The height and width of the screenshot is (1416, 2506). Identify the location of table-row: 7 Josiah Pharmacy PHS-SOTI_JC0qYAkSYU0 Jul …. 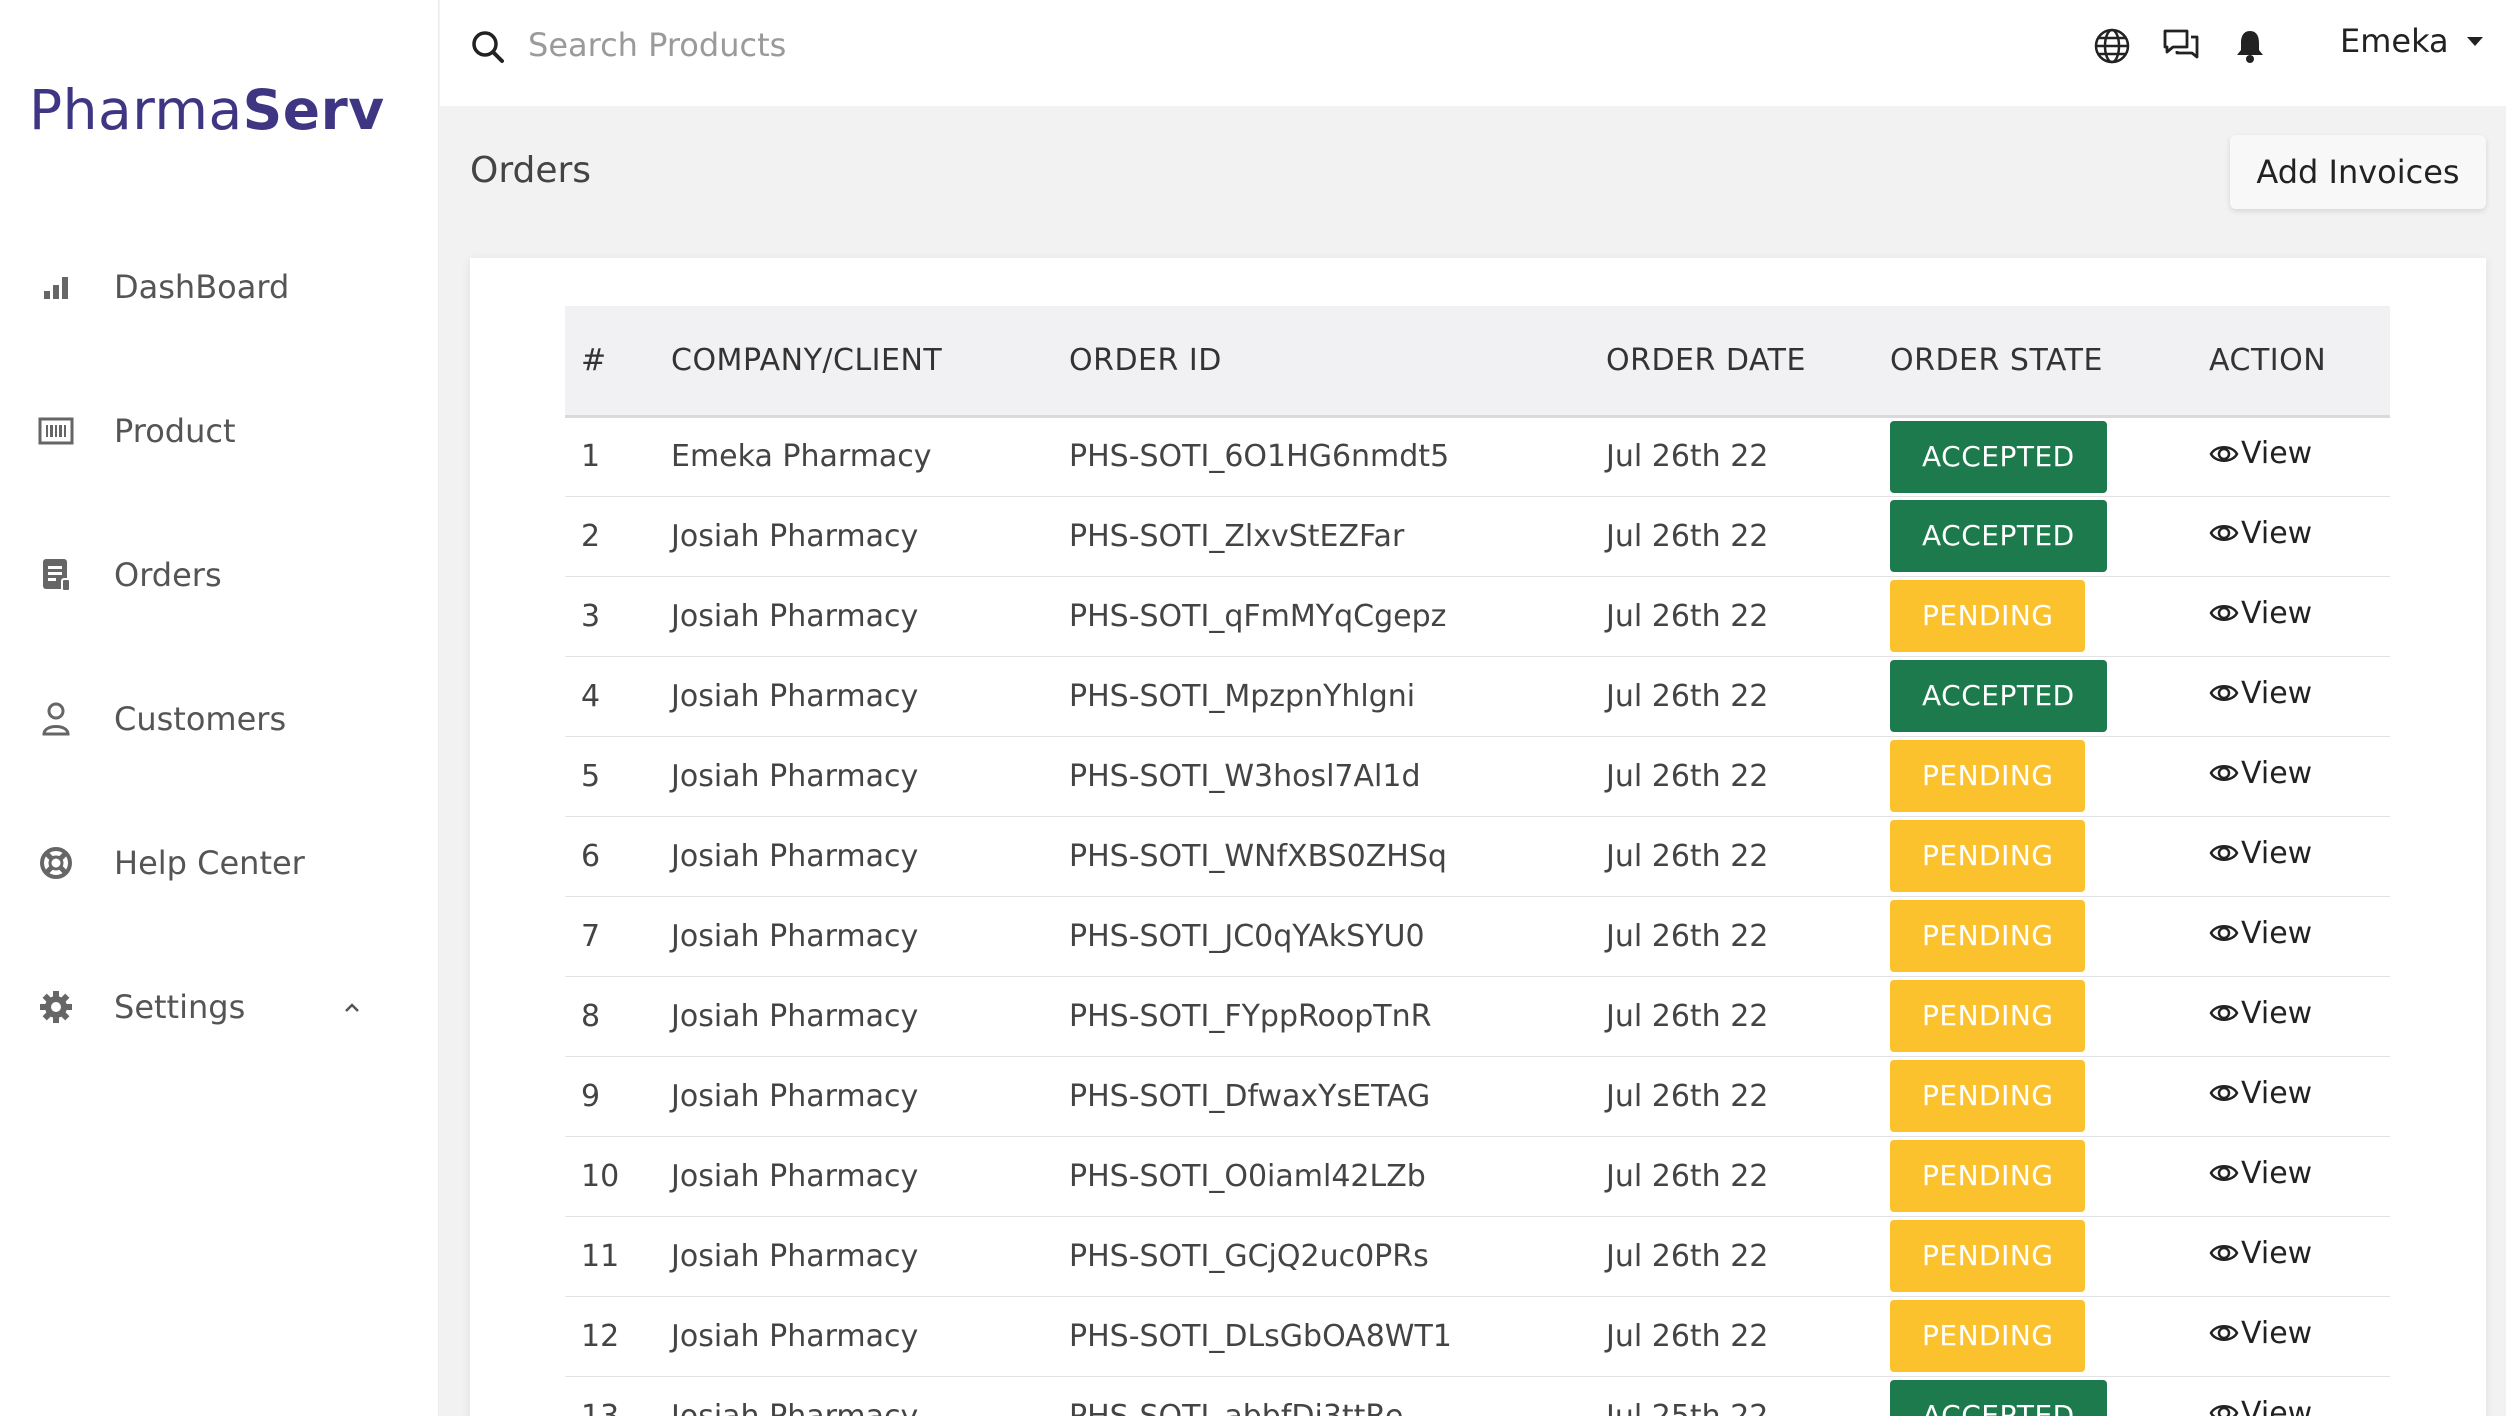
(1477, 936).